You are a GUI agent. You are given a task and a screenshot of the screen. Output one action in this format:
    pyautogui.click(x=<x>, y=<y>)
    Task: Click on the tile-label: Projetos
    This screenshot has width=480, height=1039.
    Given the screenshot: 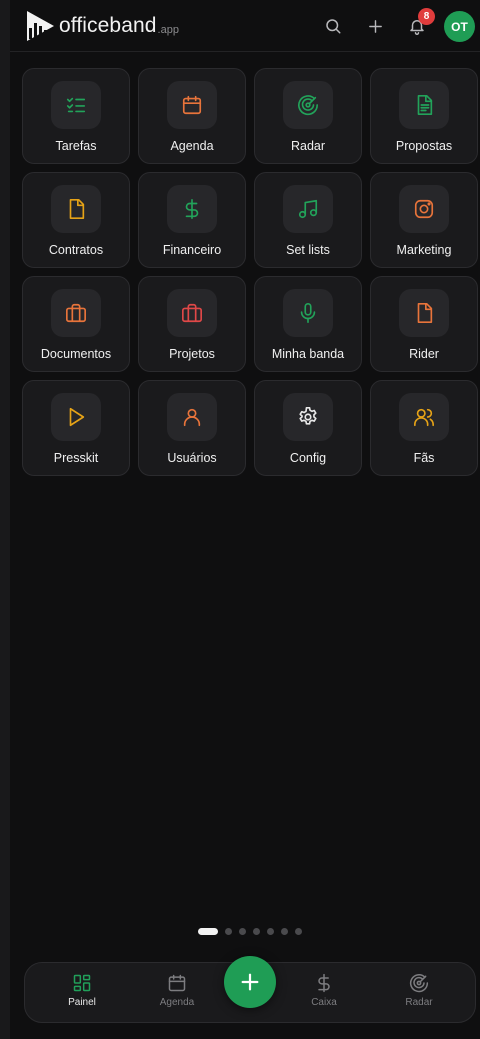 What is the action you would take?
    pyautogui.click(x=192, y=354)
    